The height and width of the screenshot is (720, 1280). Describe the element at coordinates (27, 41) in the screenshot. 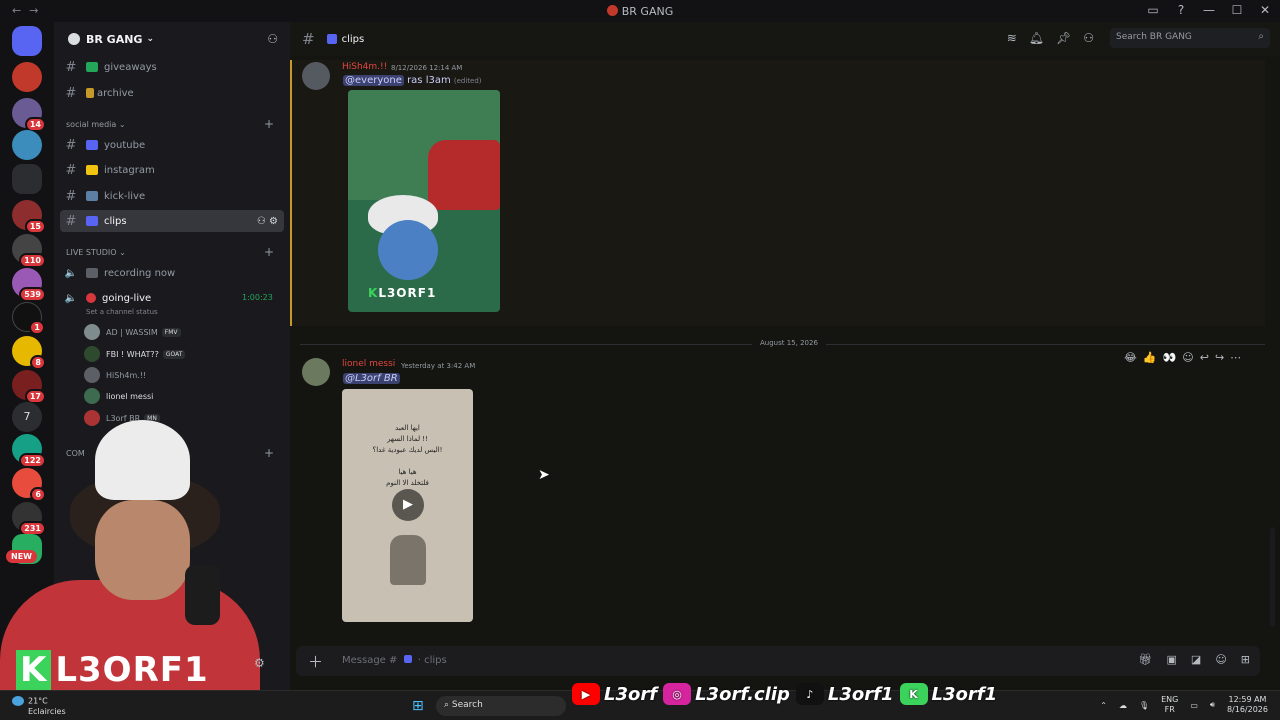

I see `discord-home-icon` at that location.